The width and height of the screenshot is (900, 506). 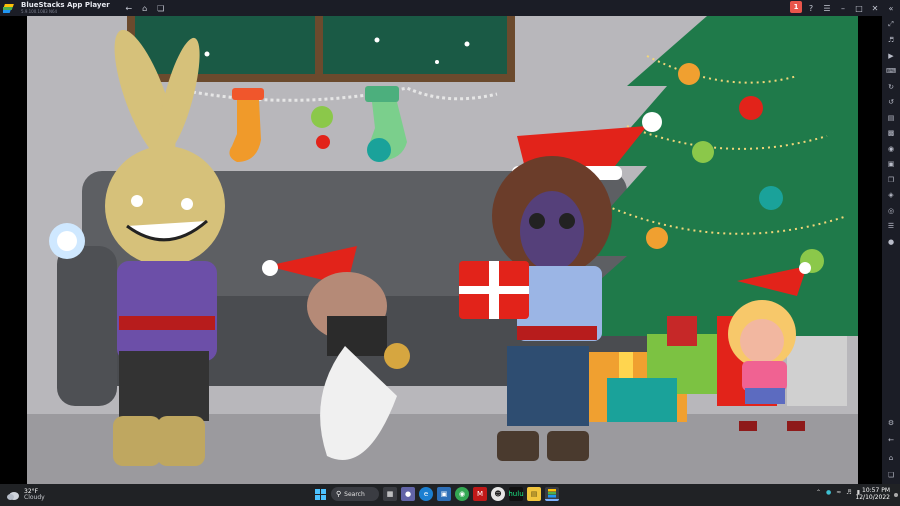 I want to click on hulu-icon: hulu, so click(x=516, y=494).